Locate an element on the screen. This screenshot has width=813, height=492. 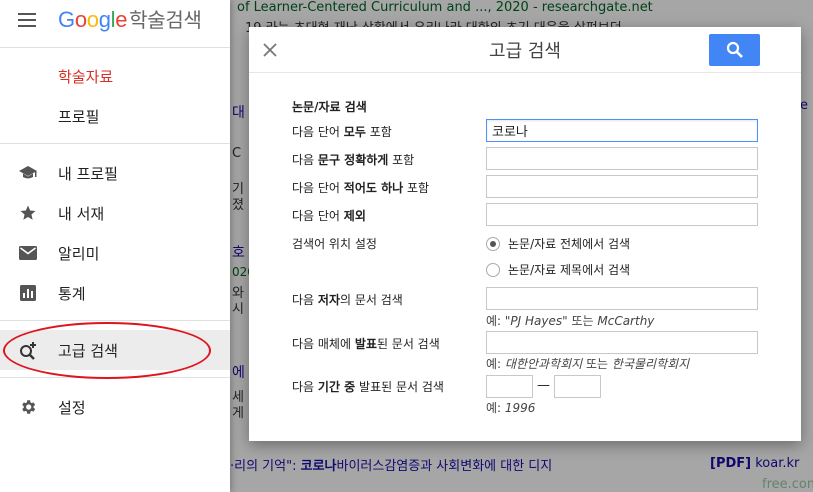
without-words-label: 다음 단어 제외 is located at coordinates (329, 215).